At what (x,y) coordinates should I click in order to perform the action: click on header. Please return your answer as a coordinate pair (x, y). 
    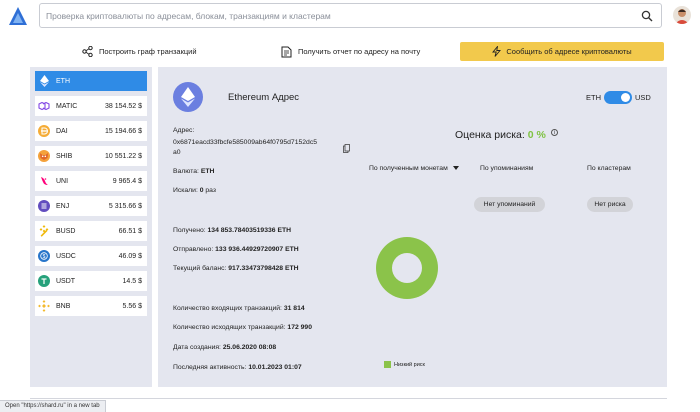
    Looking at the image, I should click on (350, 16).